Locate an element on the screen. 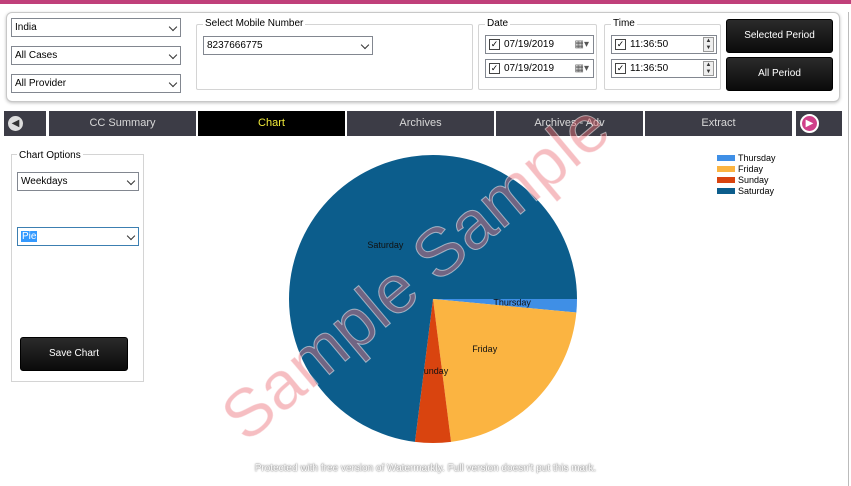 This screenshot has height=486, width=851. legend-label: Saturday is located at coordinates (756, 191).